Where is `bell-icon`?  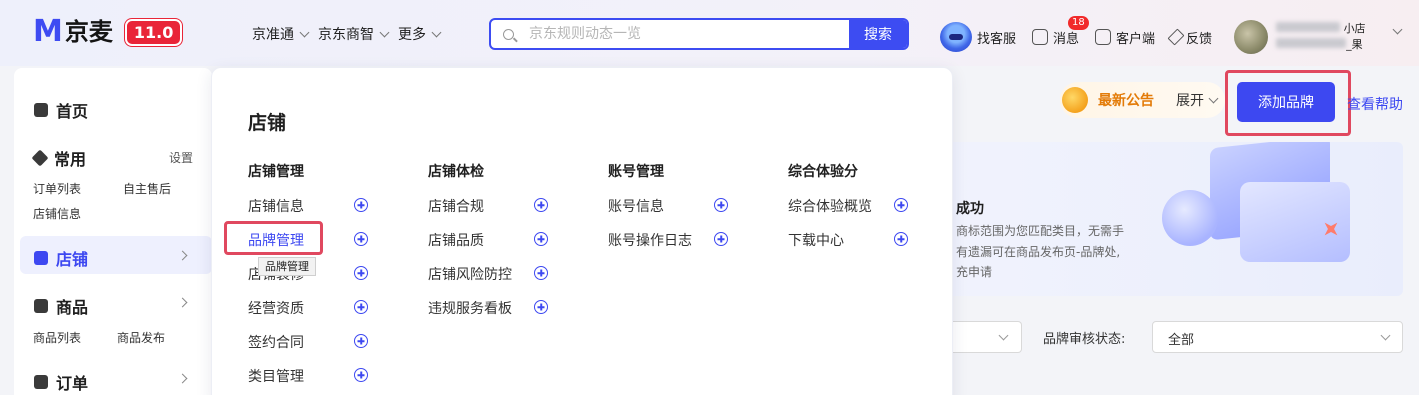 bell-icon is located at coordinates (1075, 100).